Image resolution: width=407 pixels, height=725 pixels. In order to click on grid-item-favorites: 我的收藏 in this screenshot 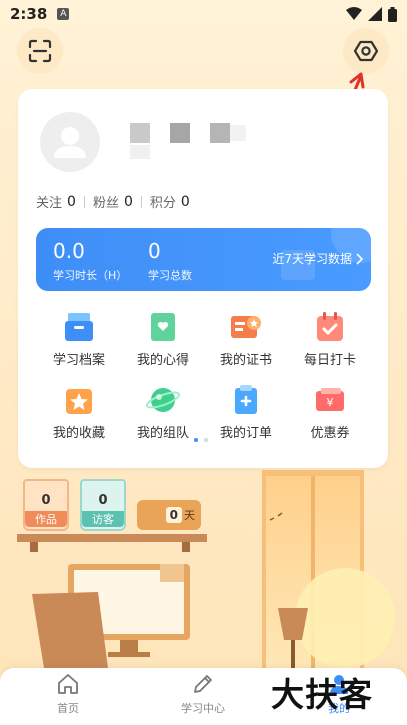, I will do `click(79, 416)`.